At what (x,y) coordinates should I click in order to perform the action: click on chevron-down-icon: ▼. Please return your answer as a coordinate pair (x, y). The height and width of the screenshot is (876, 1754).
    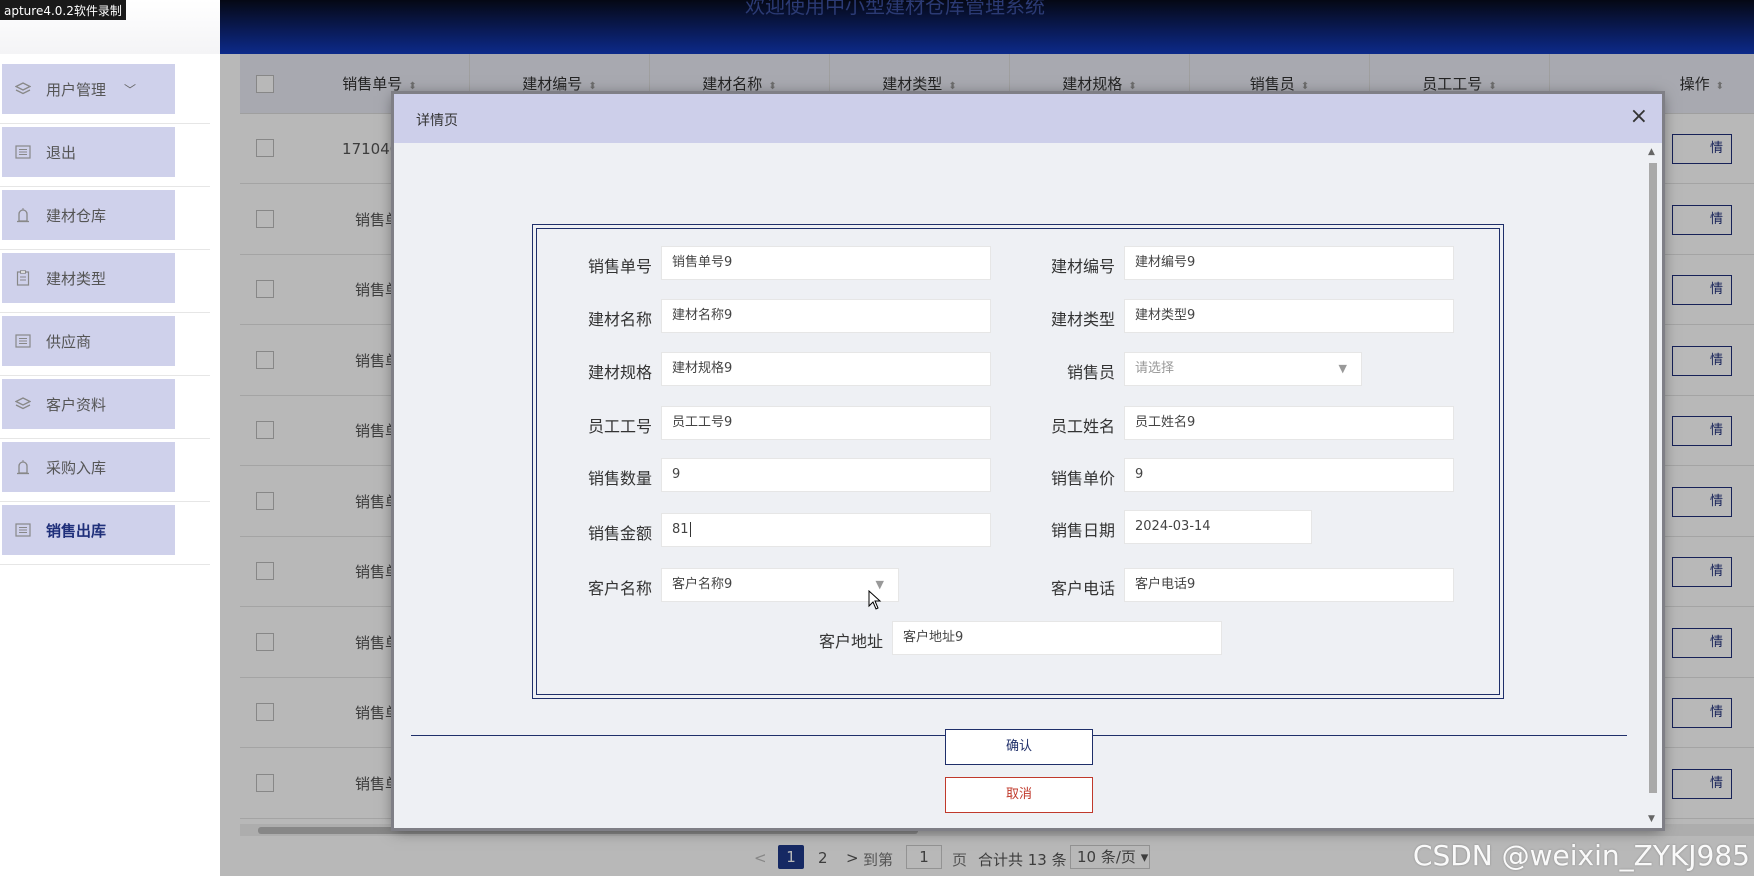
    Looking at the image, I should click on (1342, 368).